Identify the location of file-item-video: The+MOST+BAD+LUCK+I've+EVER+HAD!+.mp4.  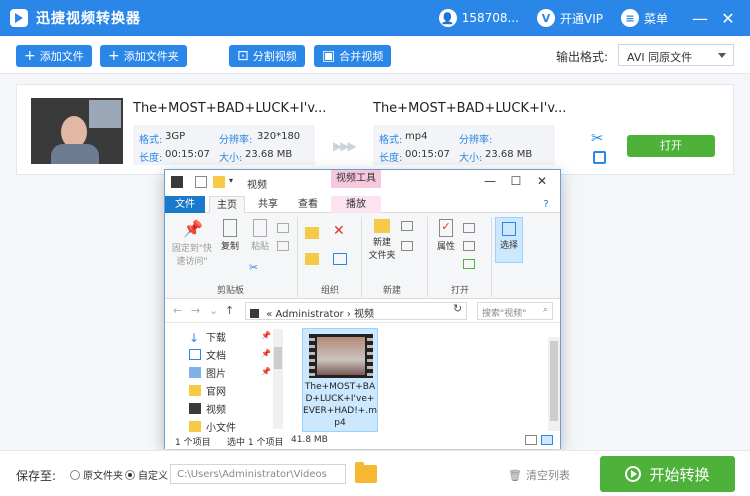
(340, 380).